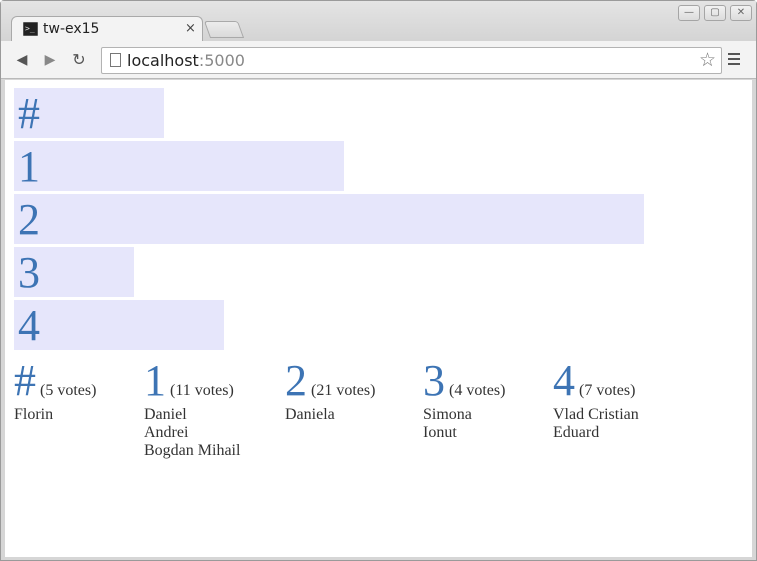  I want to click on close-window-button: ✕, so click(741, 13).